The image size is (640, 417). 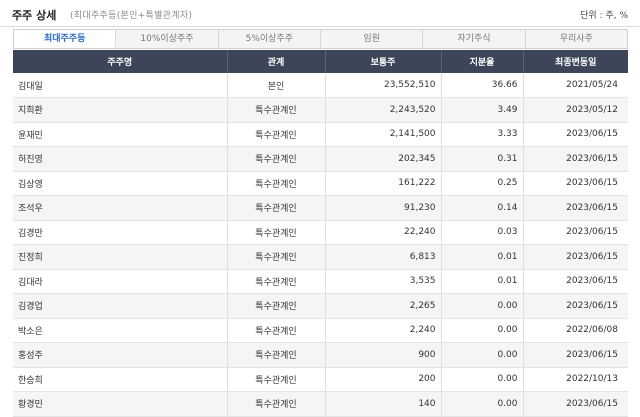 I want to click on table-row: 김상영 특수관계인 161,222 0.25 2023/06/15, so click(x=320, y=183).